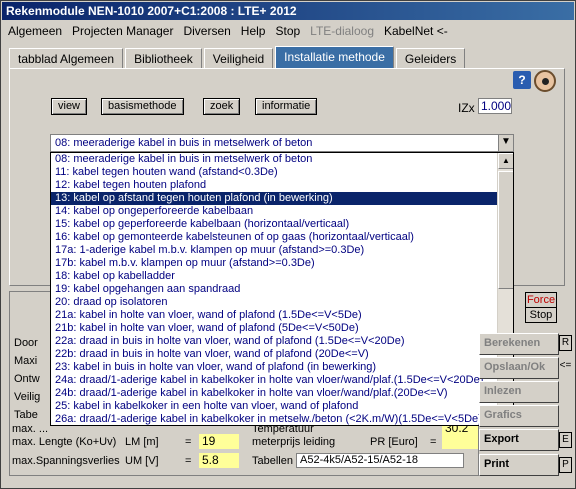 Image resolution: width=576 pixels, height=489 pixels. Describe the element at coordinates (416, 31) in the screenshot. I see `menu-kabelnet: KabelNet <-` at that location.